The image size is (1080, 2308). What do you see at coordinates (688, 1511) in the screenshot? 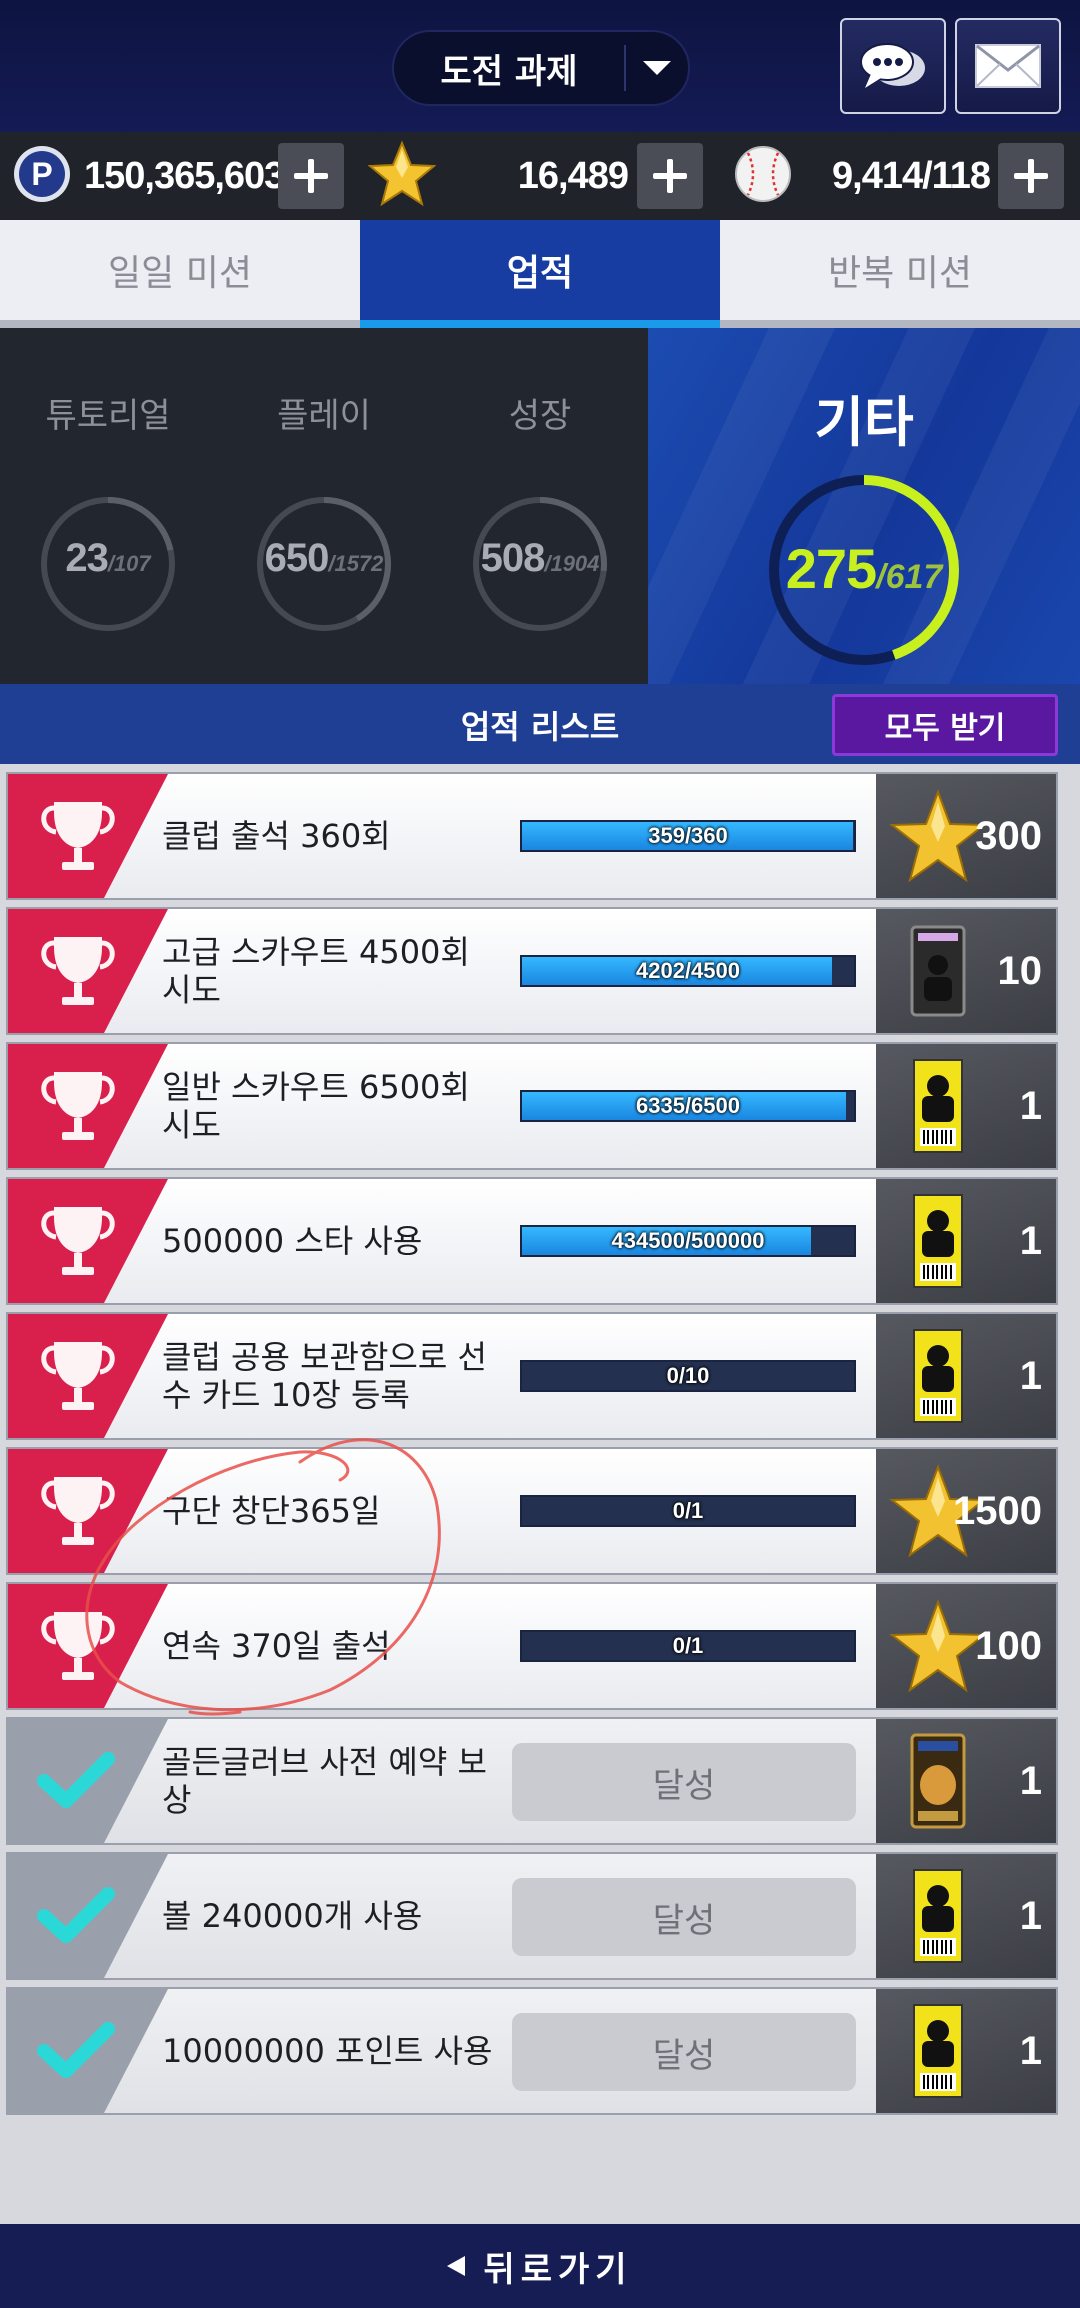
I see `progress-bar: 0/1` at bounding box center [688, 1511].